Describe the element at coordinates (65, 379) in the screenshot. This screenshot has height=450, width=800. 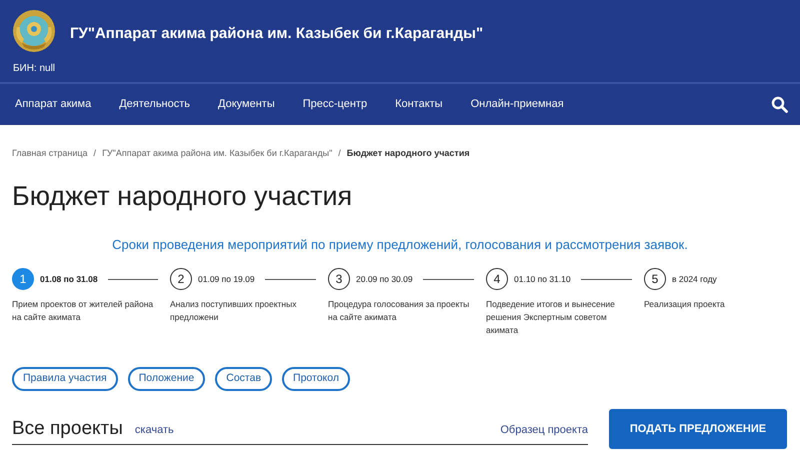
I see `document-button: Правила участия` at that location.